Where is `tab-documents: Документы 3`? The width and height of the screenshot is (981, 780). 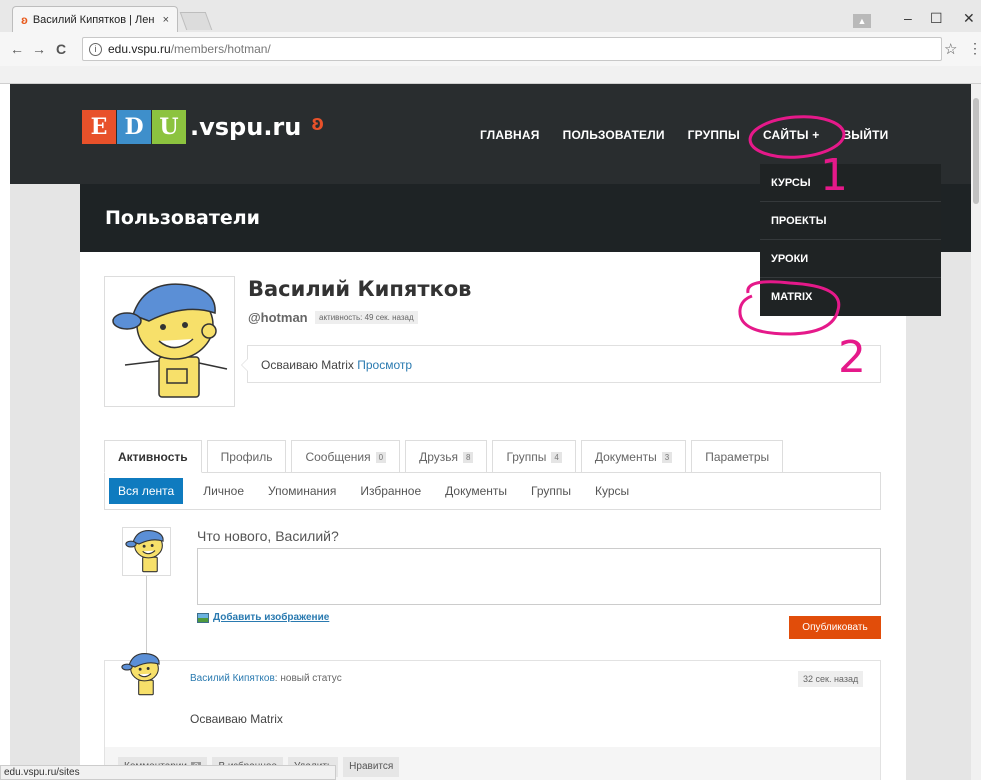 tab-documents: Документы 3 is located at coordinates (633, 456).